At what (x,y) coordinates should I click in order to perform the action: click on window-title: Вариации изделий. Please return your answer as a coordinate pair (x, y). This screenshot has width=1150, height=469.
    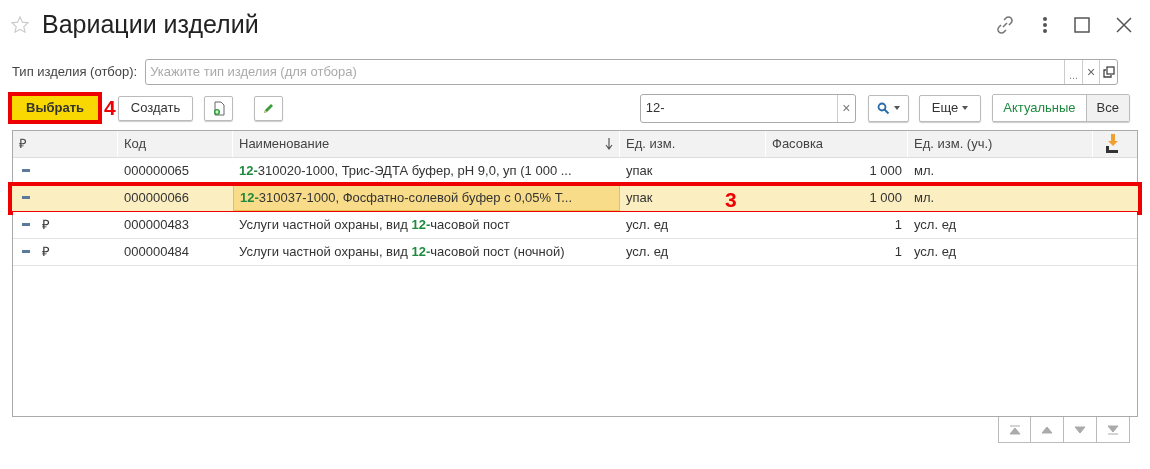
    Looking at the image, I should click on (150, 25).